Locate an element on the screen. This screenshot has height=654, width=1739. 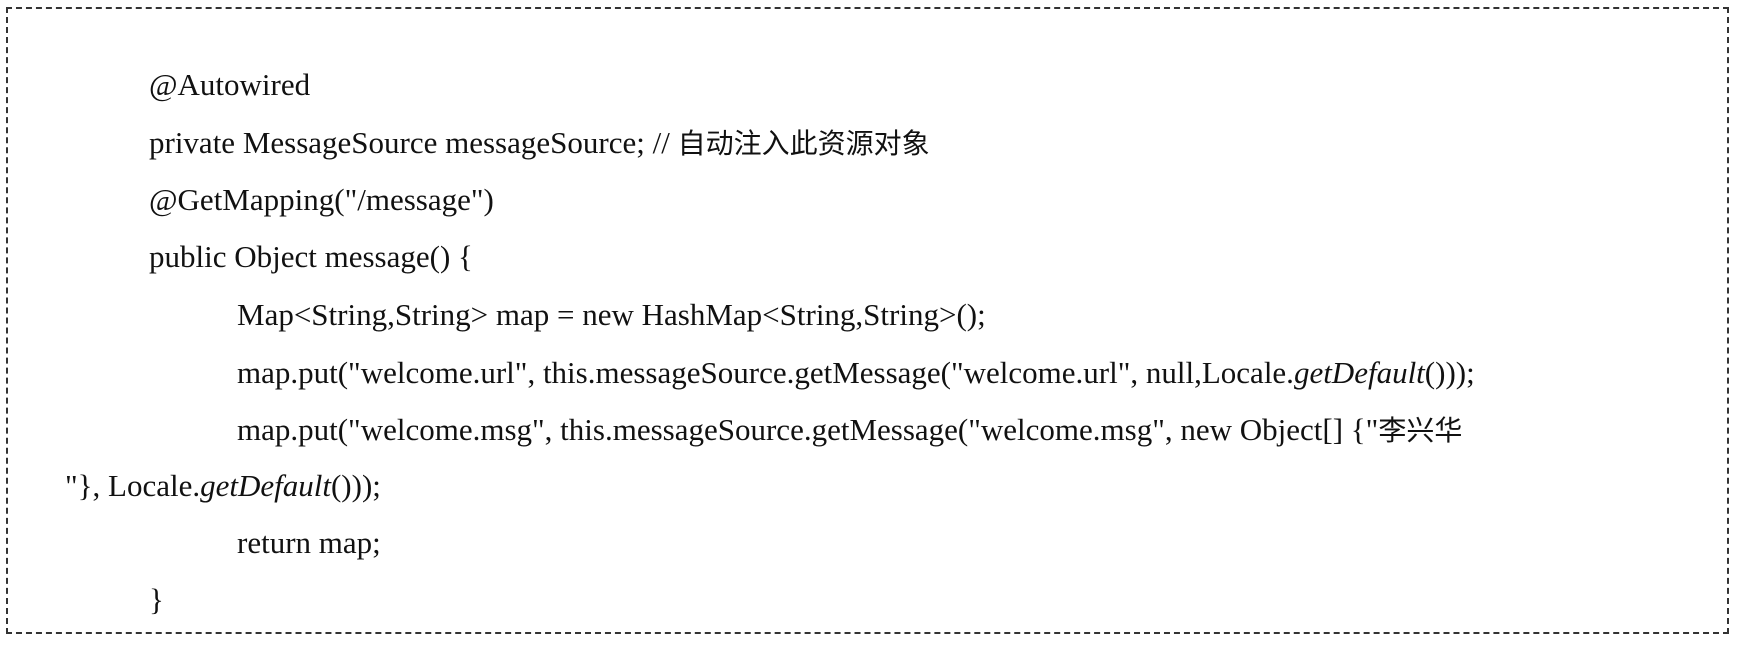
code-text: } is located at coordinates (156, 599).